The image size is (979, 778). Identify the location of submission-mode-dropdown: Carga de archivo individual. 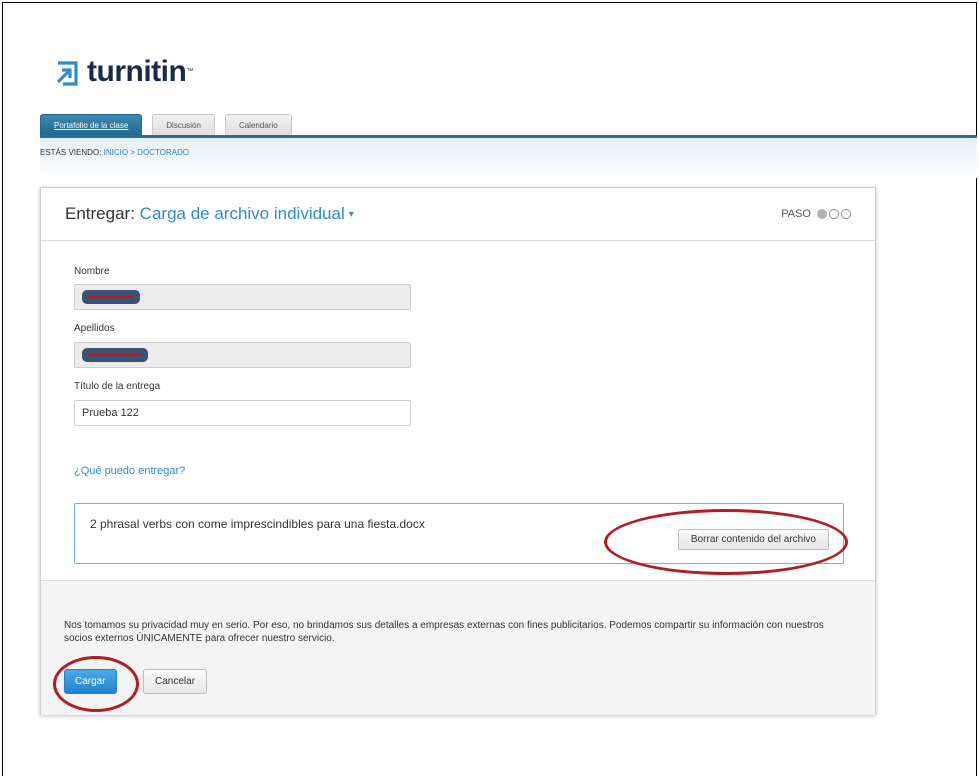
(242, 213).